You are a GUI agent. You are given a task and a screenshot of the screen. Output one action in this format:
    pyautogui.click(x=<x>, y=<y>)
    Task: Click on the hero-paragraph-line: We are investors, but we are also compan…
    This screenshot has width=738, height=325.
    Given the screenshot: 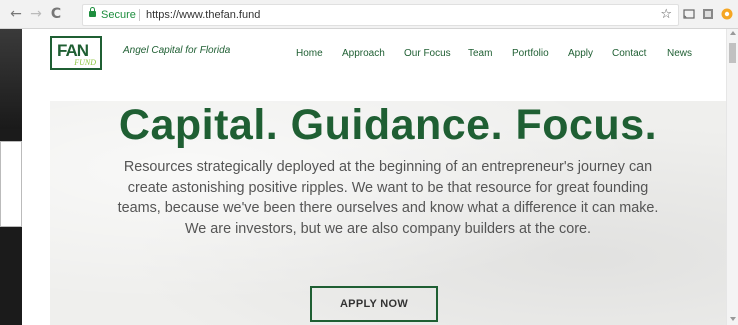 What is the action you would take?
    pyautogui.click(x=388, y=228)
    